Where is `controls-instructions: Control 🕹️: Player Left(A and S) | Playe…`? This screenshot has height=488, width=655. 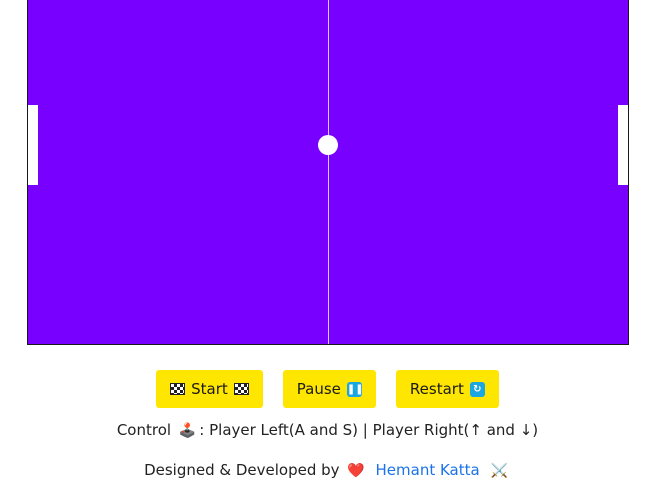 controls-instructions: Control 🕹️: Player Left(A and S) | Playe… is located at coordinates (327, 430).